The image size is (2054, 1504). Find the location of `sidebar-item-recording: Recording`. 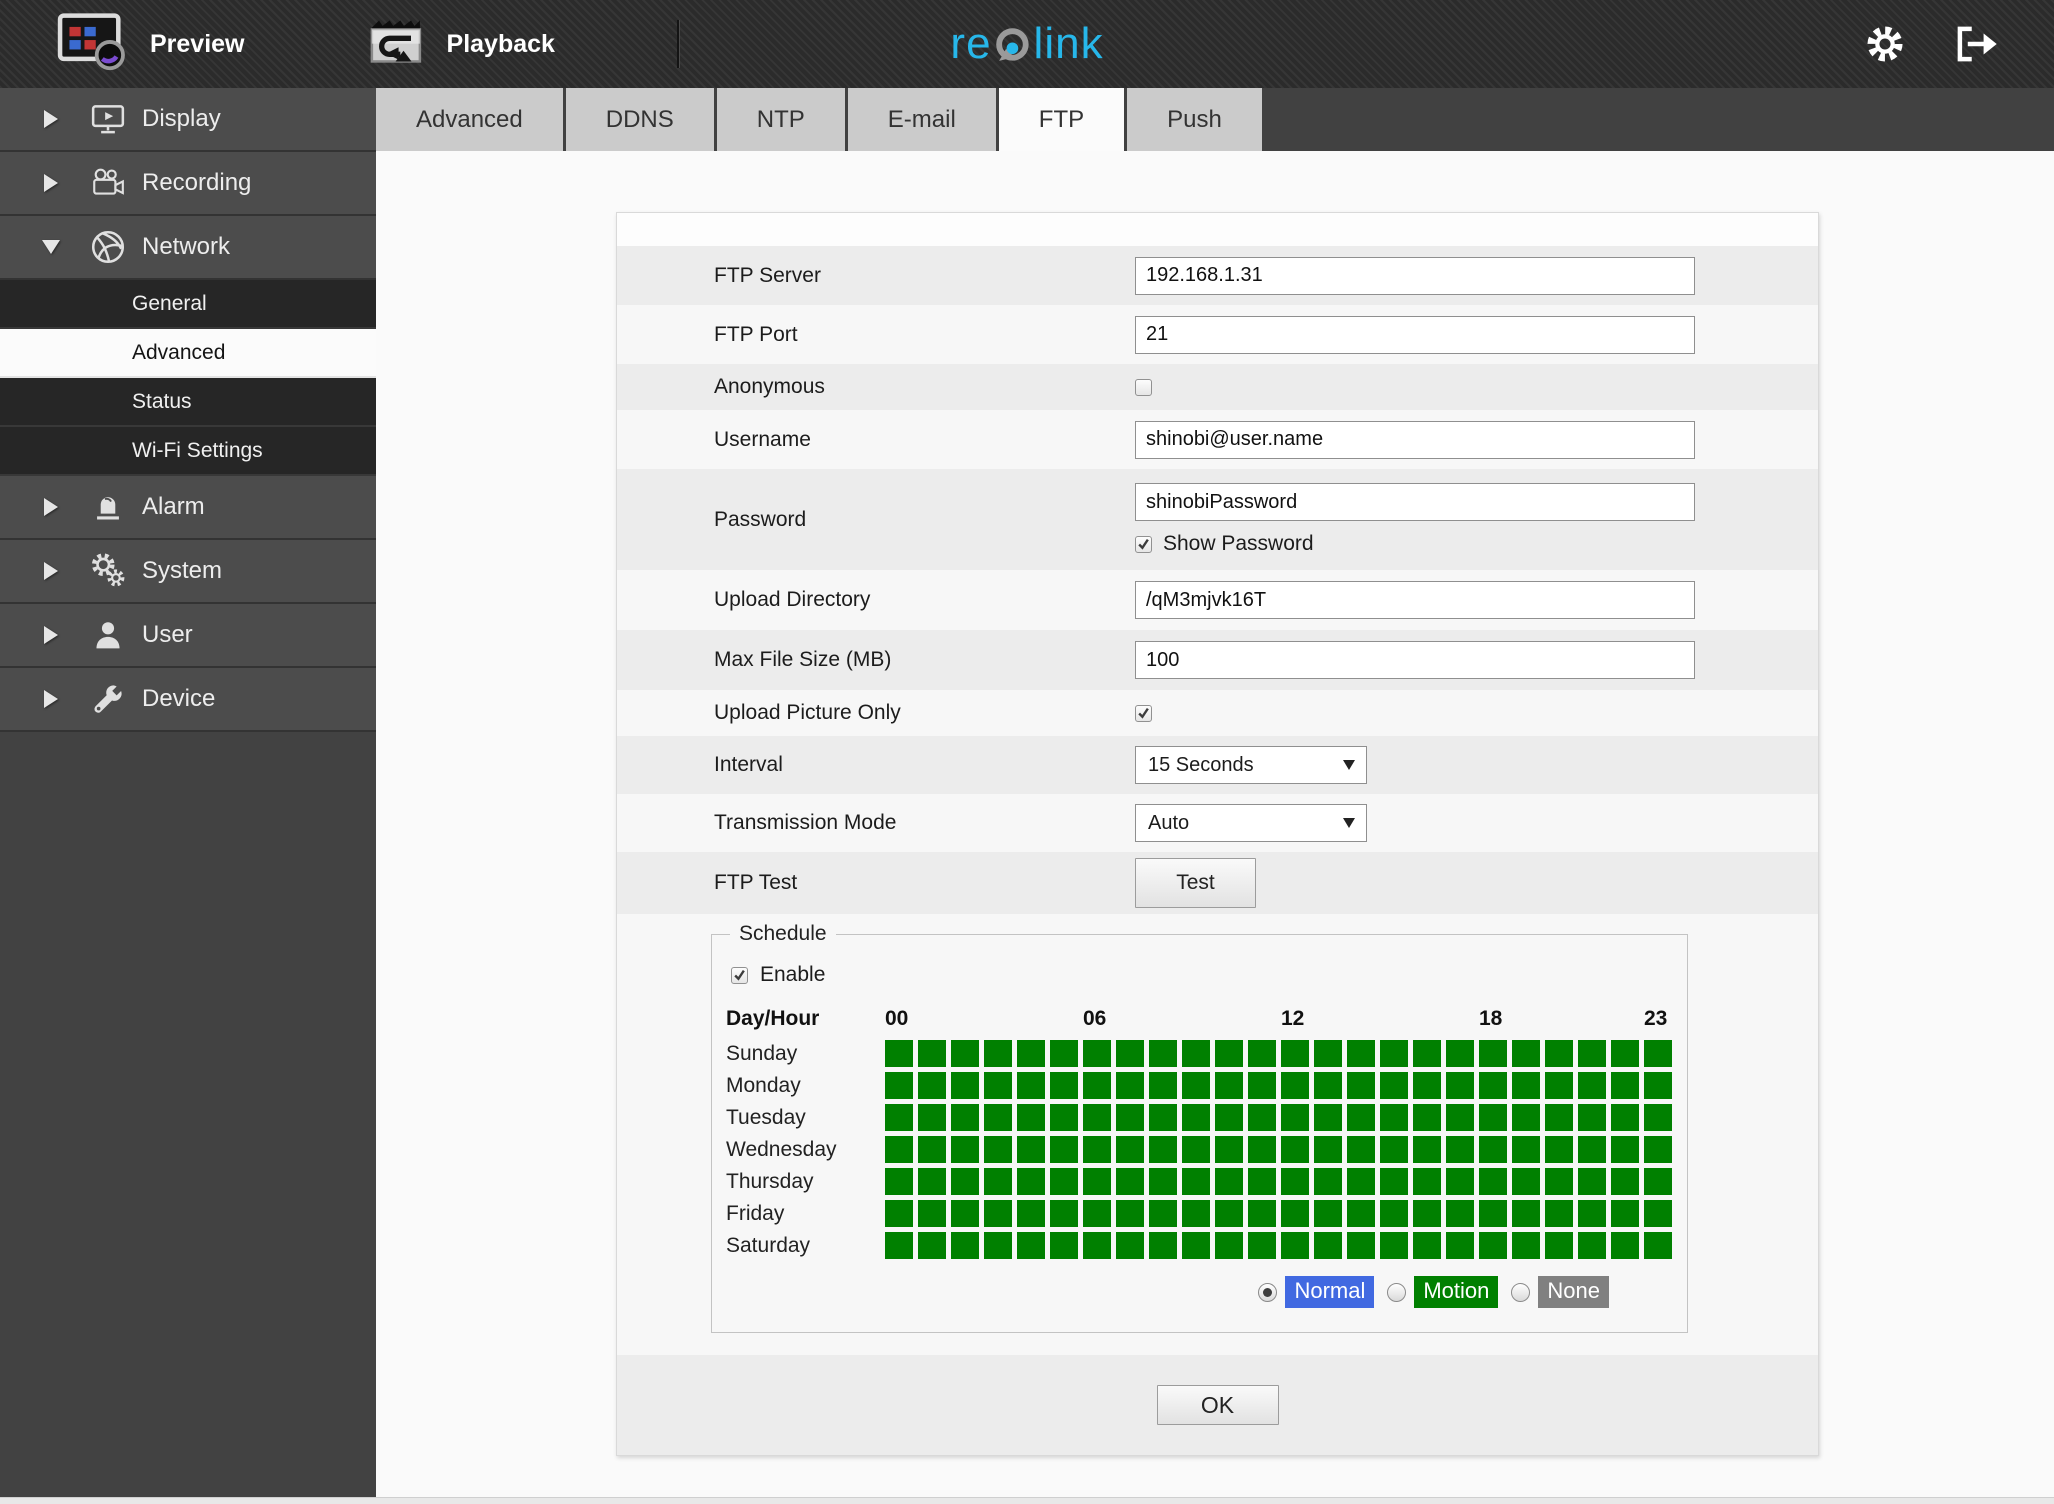

sidebar-item-recording: Recording is located at coordinates (188, 184).